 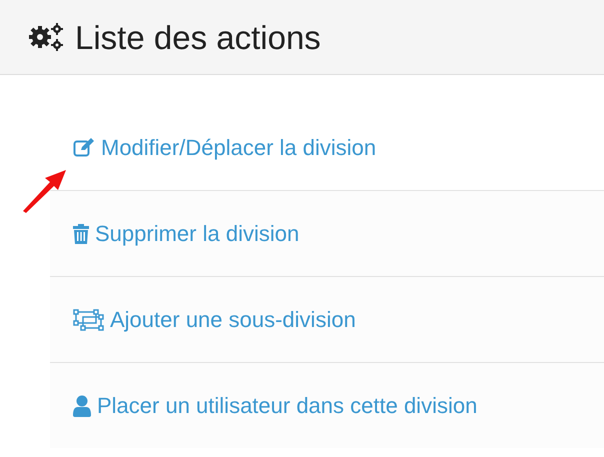 I want to click on edit-icon, so click(x=84, y=147).